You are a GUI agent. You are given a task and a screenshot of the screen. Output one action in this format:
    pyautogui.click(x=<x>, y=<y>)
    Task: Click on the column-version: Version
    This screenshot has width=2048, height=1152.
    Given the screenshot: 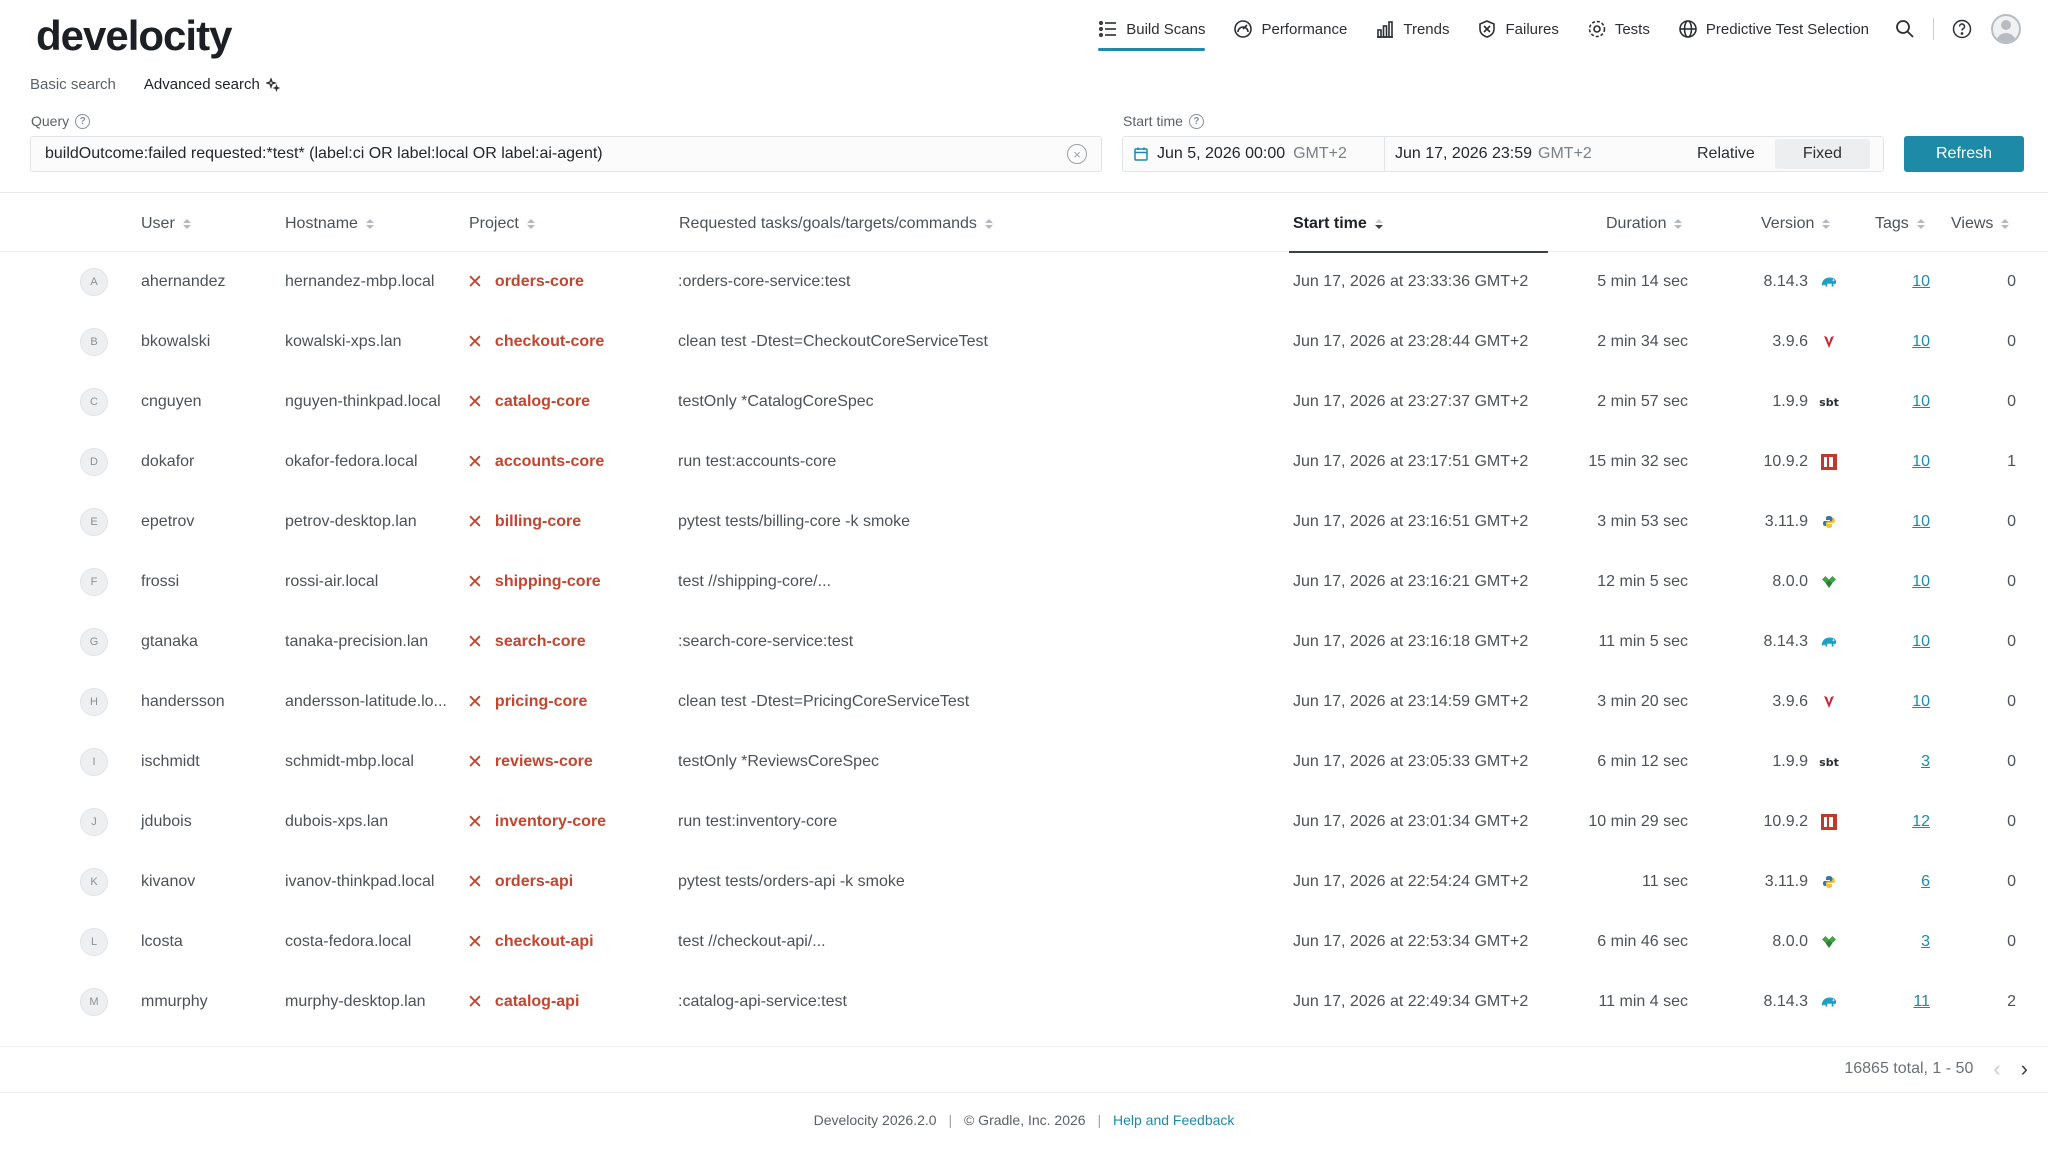 What is the action you would take?
    pyautogui.click(x=1796, y=224)
    